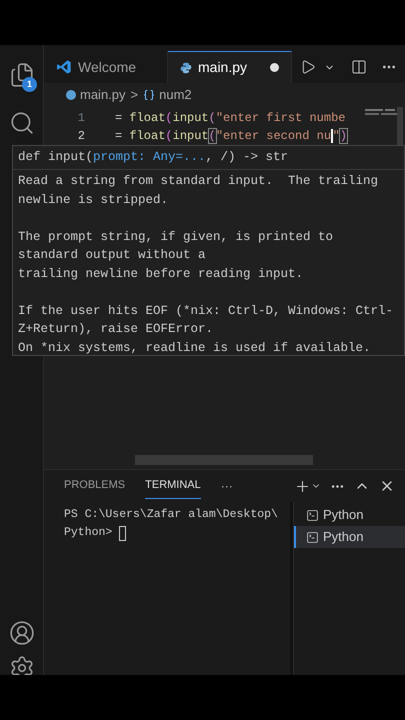  Describe the element at coordinates (95, 486) in the screenshot. I see `panel-tab: PROBLEMS` at that location.